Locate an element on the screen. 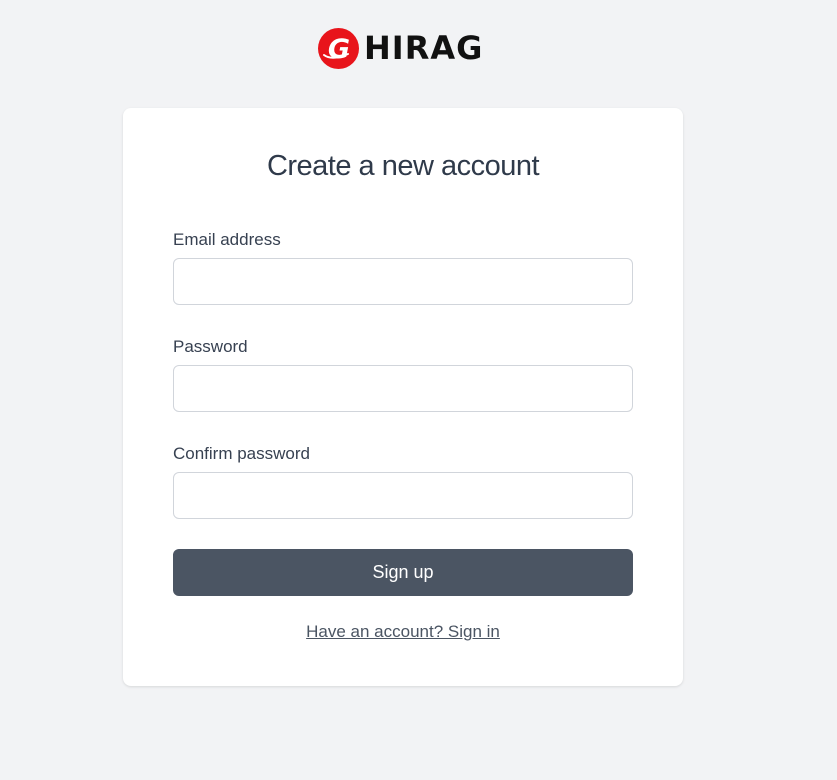 The height and width of the screenshot is (780, 837). brand-mark-icon: G is located at coordinates (338, 48).